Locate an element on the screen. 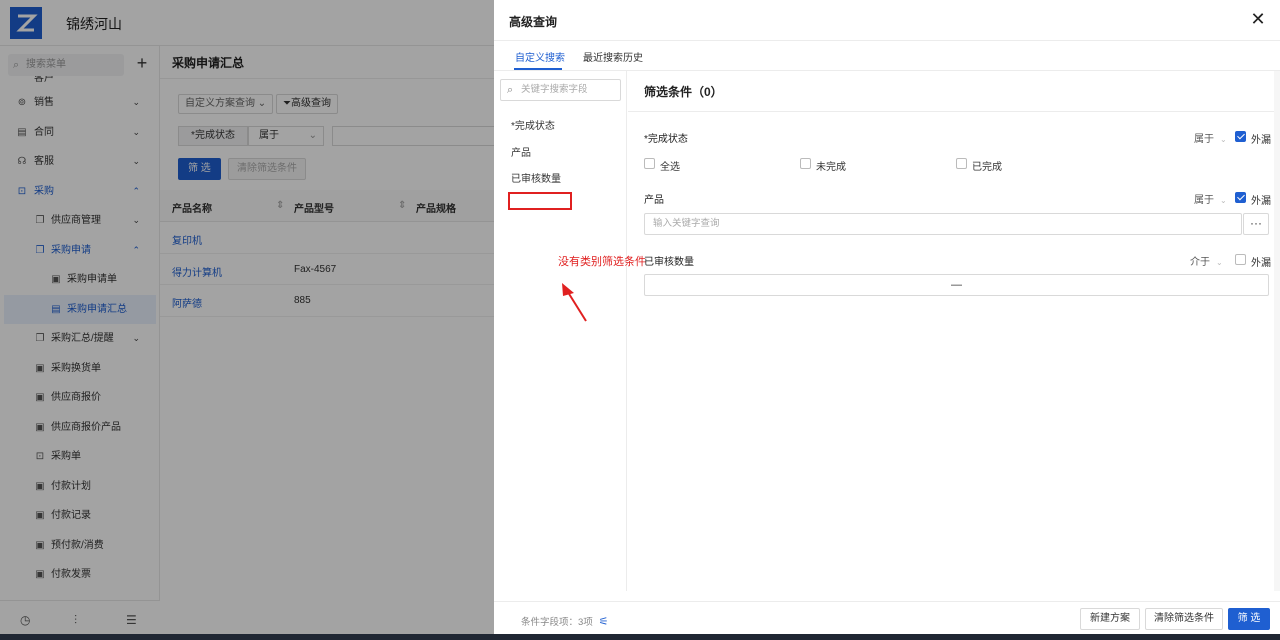 Image resolution: width=1280 pixels, height=640 pixels. status-select-all-checkbox is located at coordinates (649, 163).